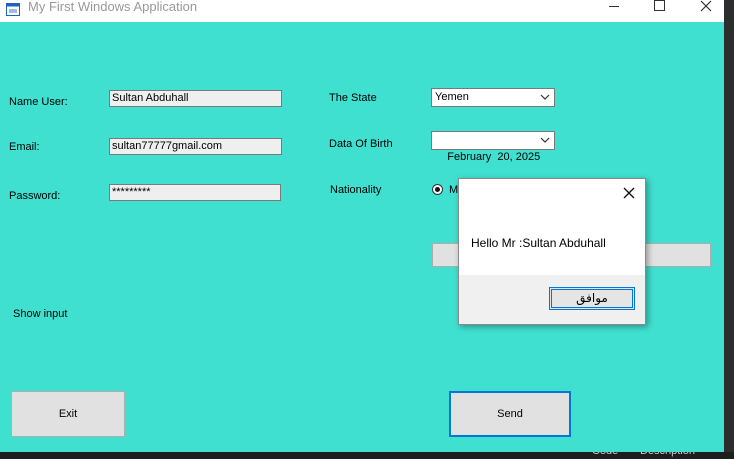  What do you see at coordinates (113, 7) in the screenshot?
I see `window-title: My First Windows Application` at bounding box center [113, 7].